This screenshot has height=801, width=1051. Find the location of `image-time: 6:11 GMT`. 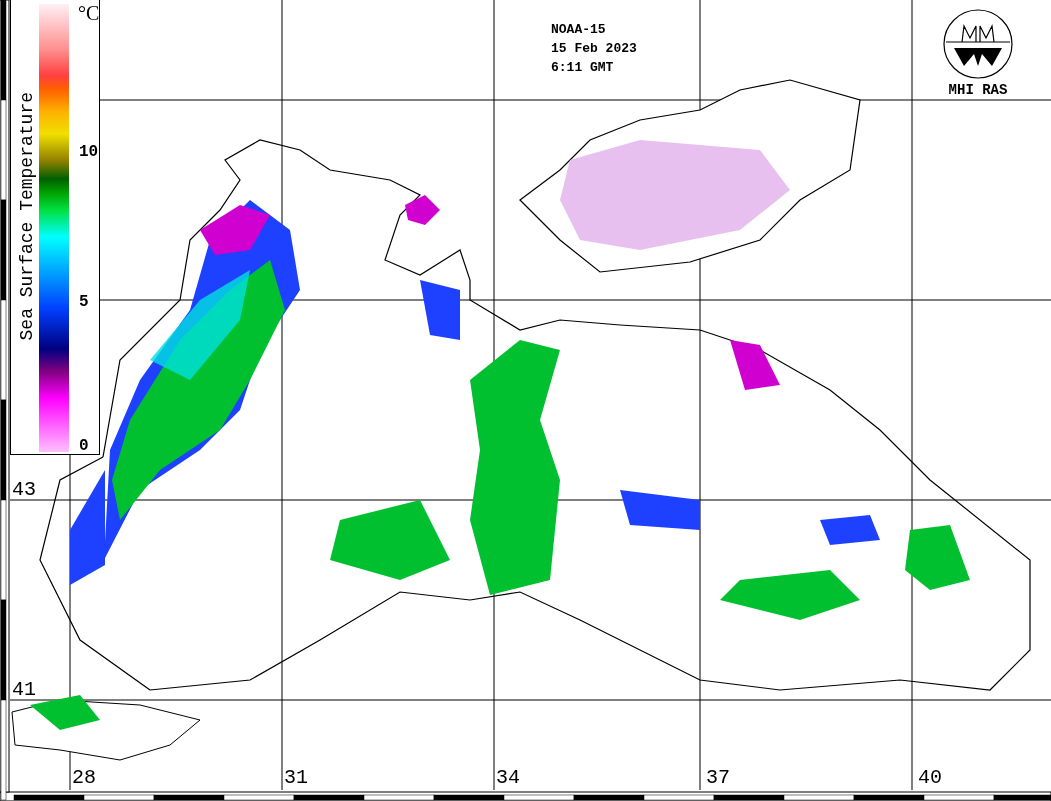

image-time: 6:11 GMT is located at coordinates (583, 67).